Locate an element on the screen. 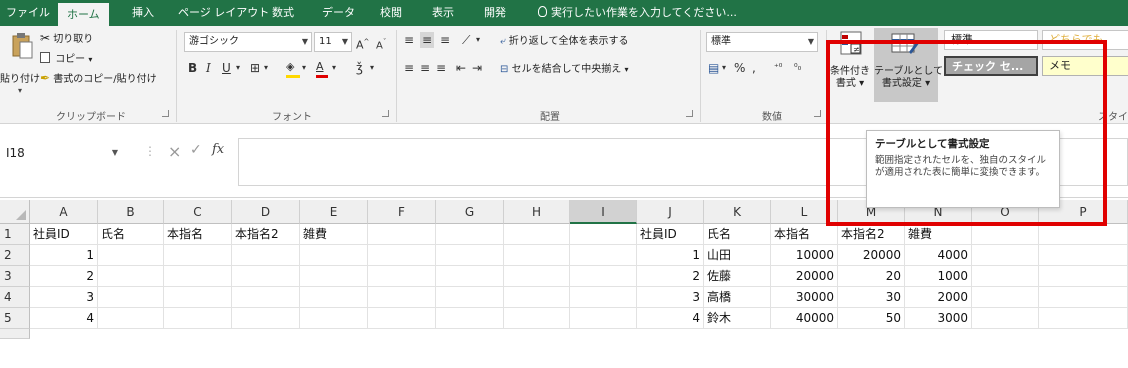 This screenshot has width=1128, height=368. cell-style-memo: メモ is located at coordinates (1085, 66).